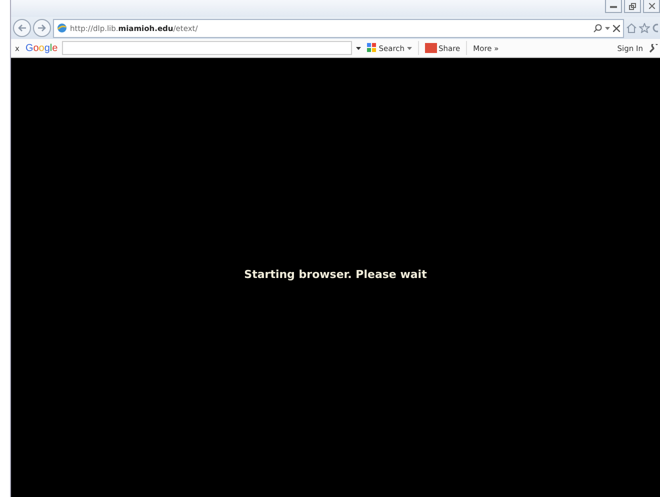 The width and height of the screenshot is (660, 497). Describe the element at coordinates (371, 48) in the screenshot. I see `colored-squares-icon` at that location.